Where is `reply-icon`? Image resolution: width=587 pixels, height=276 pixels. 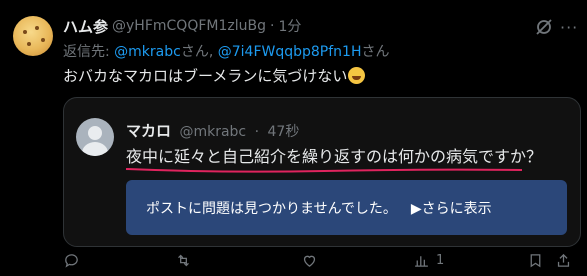
reply-icon is located at coordinates (71, 260).